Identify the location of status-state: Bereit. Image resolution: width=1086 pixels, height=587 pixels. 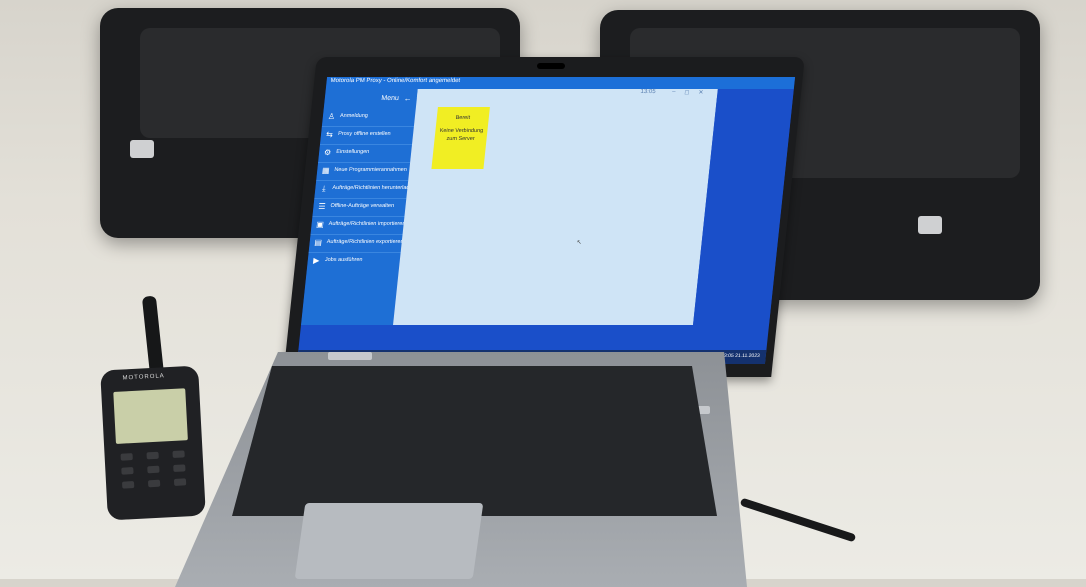
(463, 118).